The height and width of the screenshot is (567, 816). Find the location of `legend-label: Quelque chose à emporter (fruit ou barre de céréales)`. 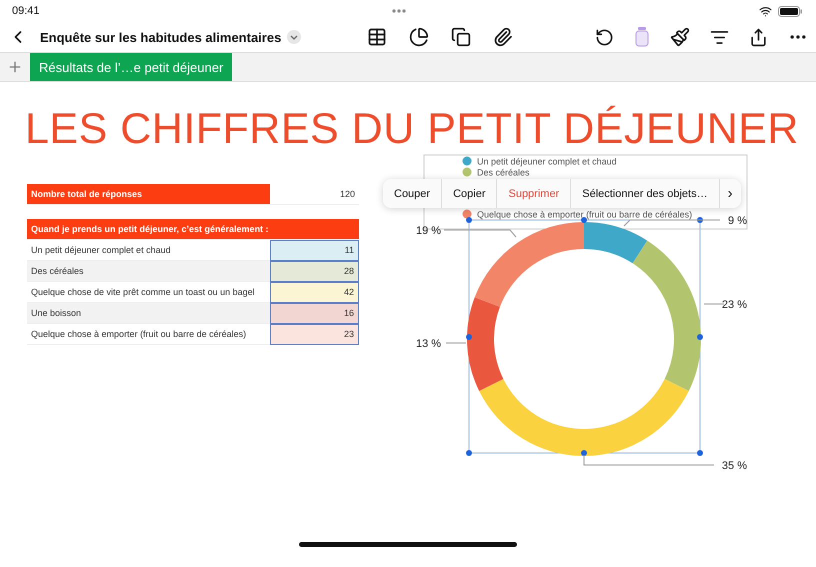

legend-label: Quelque chose à emporter (fruit ou barre de céréales) is located at coordinates (584, 214).